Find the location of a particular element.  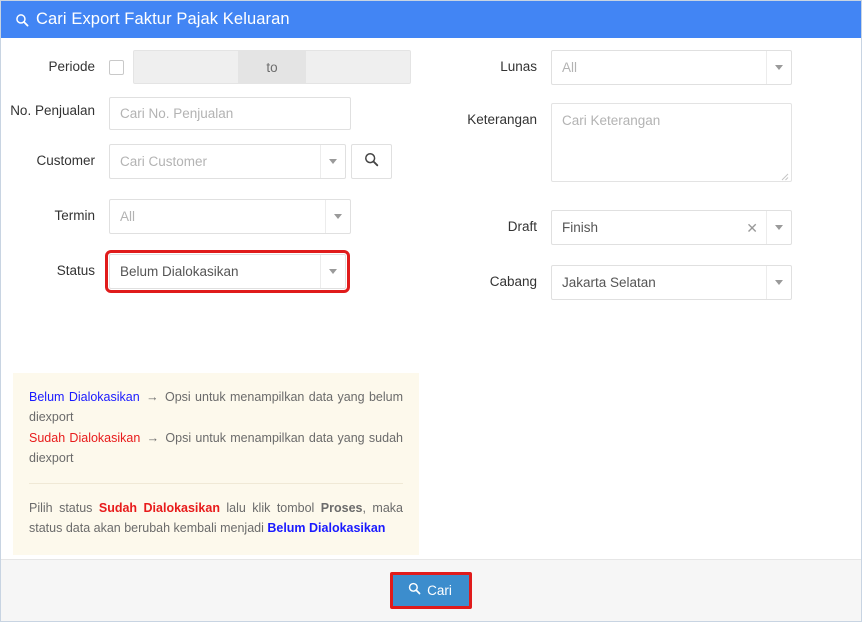

field-row-termin: Termin All is located at coordinates (221, 216).